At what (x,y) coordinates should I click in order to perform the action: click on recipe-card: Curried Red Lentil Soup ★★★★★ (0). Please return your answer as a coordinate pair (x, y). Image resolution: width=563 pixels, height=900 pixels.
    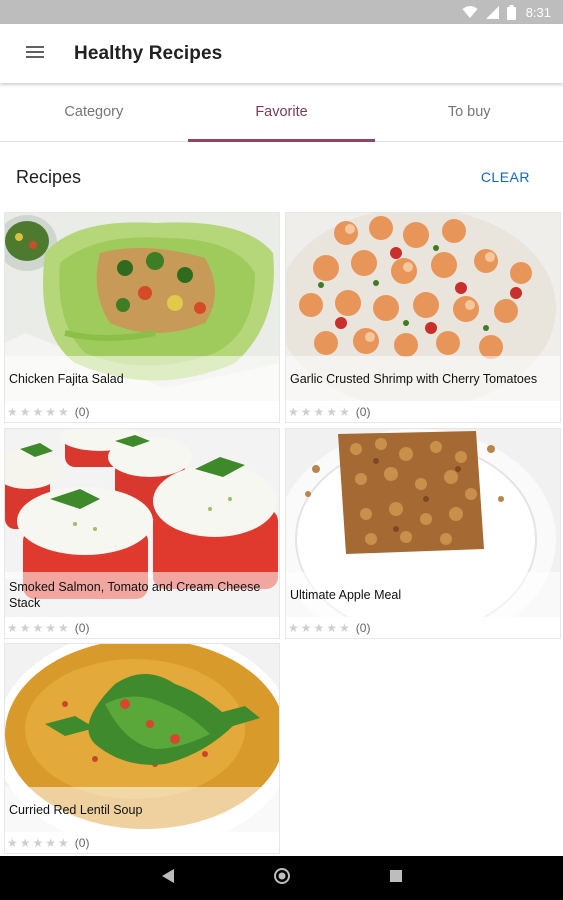
    Looking at the image, I should click on (142, 748).